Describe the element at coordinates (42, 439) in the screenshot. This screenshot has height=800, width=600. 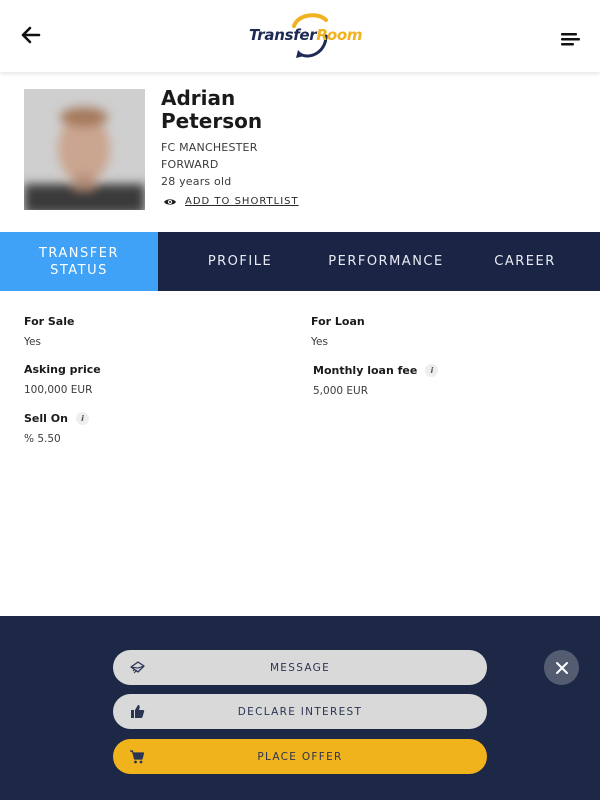
I see `sell-on-value: % 5.50` at that location.